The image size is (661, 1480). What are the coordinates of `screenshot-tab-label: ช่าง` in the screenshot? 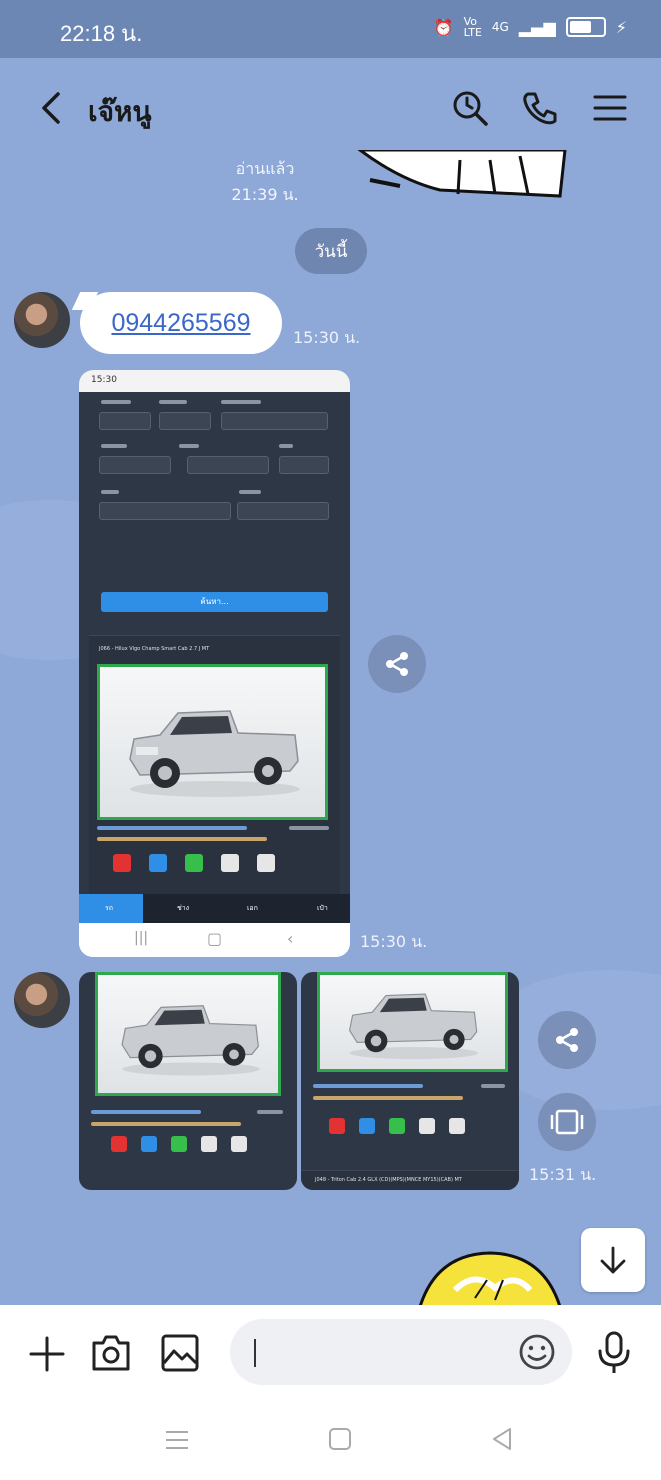 It's located at (183, 908).